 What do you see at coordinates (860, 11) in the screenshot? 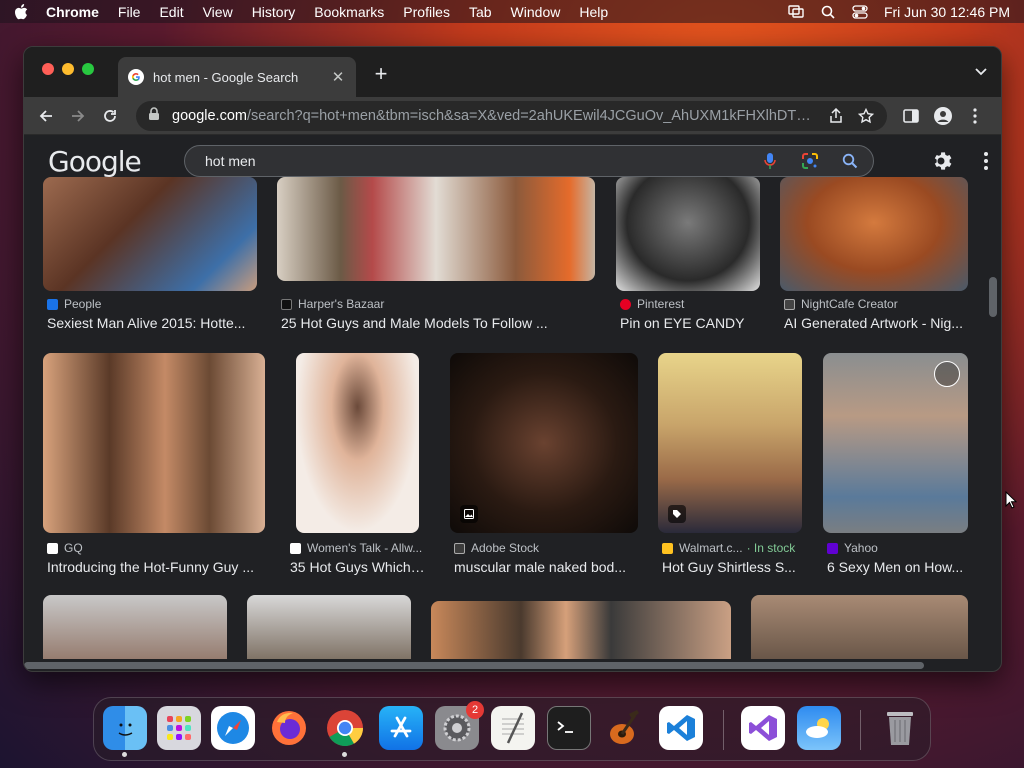
I see `control-center-icon` at bounding box center [860, 11].